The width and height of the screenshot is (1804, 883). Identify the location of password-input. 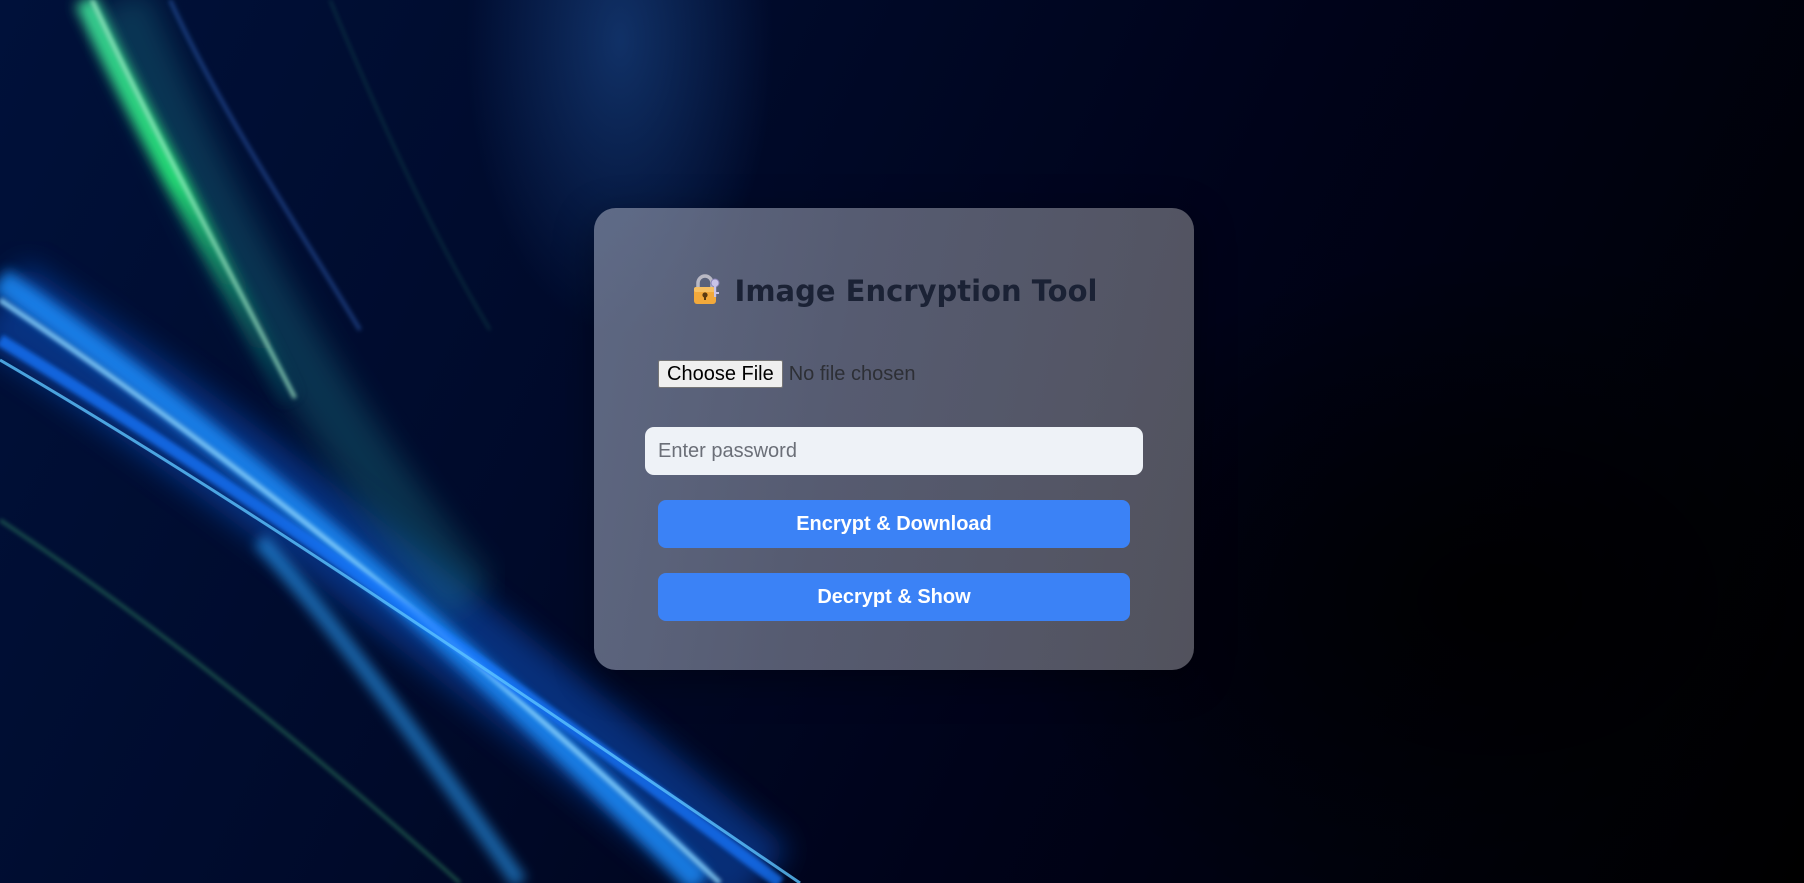
(894, 451).